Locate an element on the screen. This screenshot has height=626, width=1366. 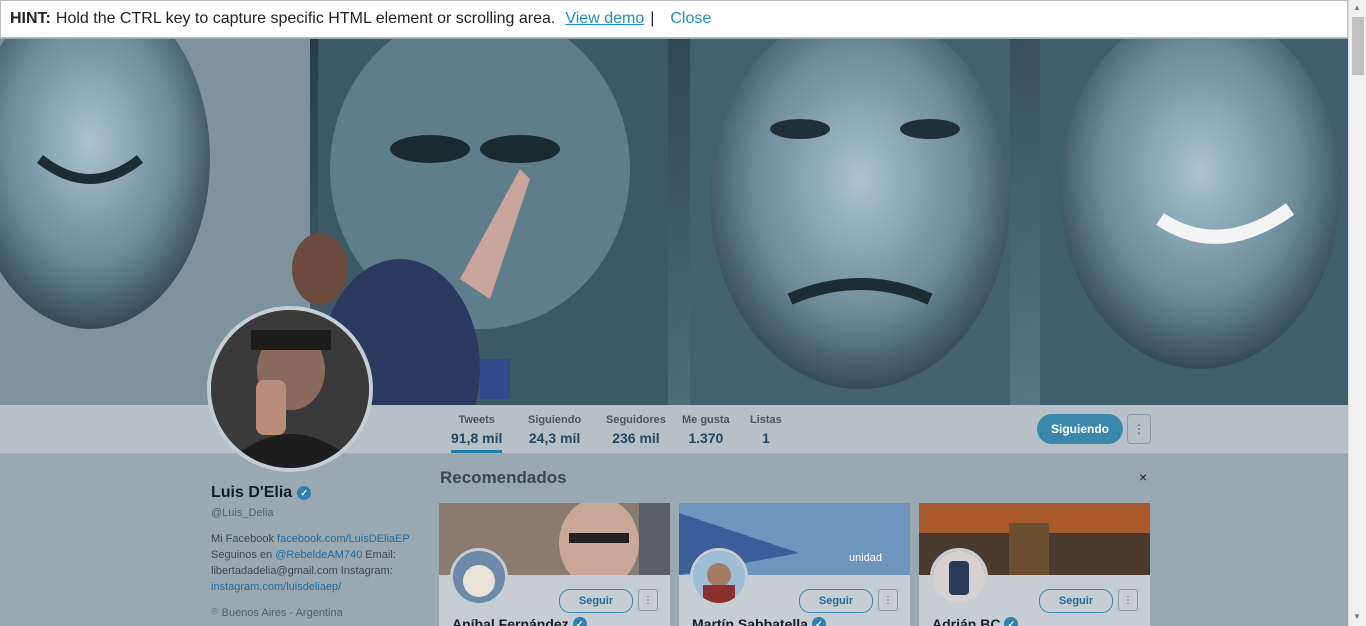
more-options-icon: ⋮ is located at coordinates (1139, 429).